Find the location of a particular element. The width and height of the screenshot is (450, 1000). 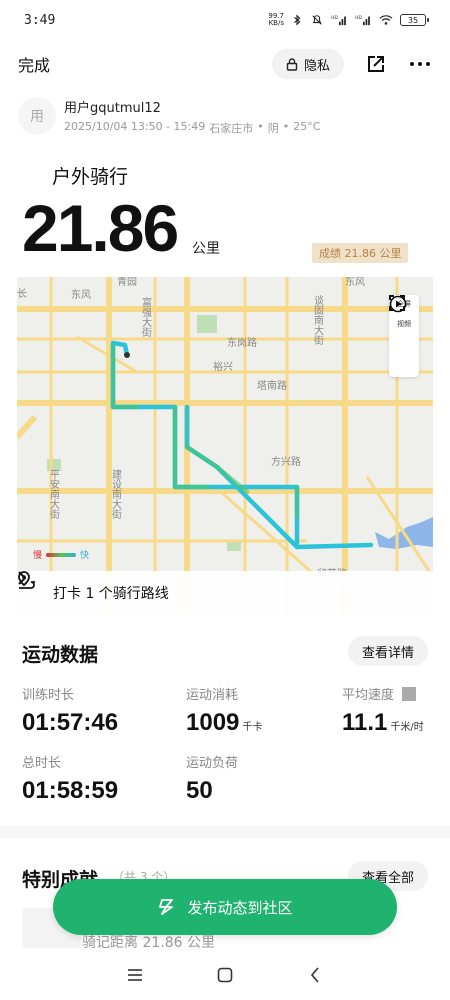

stat-avg-speed: 平均速度 11.1 千米/时 is located at coordinates (383, 710).